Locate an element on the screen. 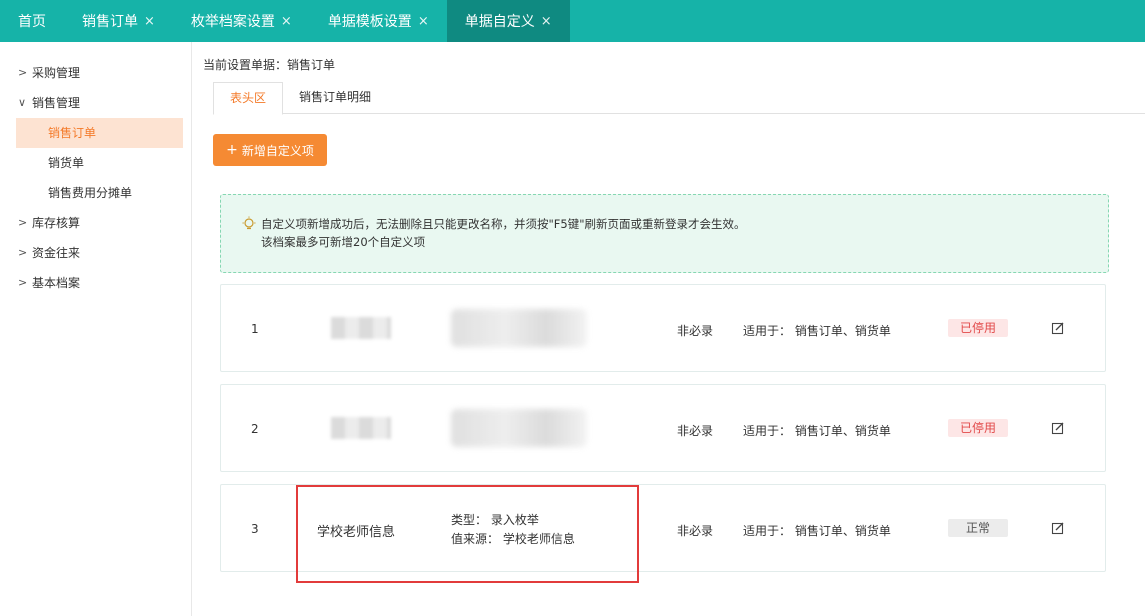  subtab-bar: 表头区 销售订单明细 is located at coordinates (679, 98).